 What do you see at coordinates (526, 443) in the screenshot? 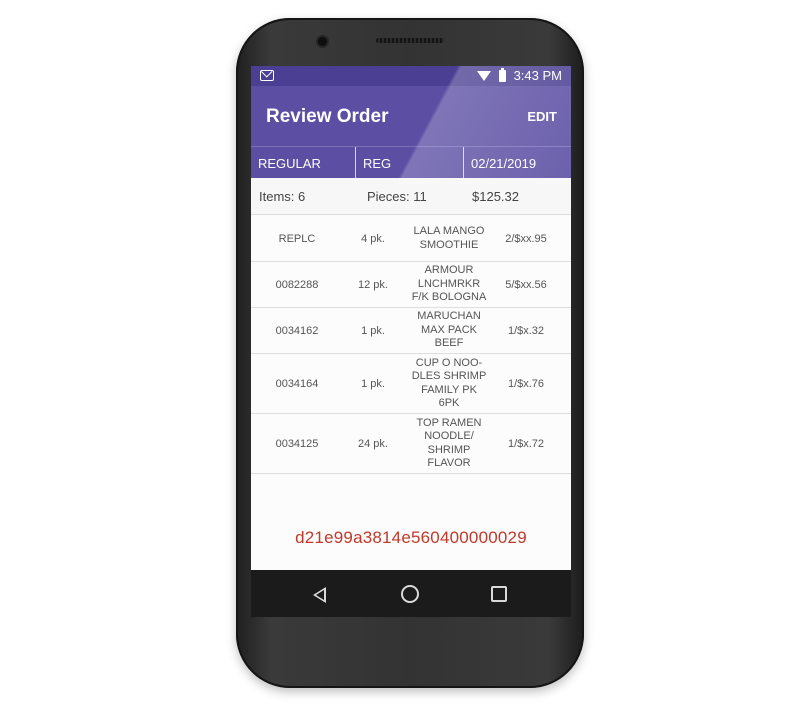
I see `item-price: 1/$x.72` at bounding box center [526, 443].